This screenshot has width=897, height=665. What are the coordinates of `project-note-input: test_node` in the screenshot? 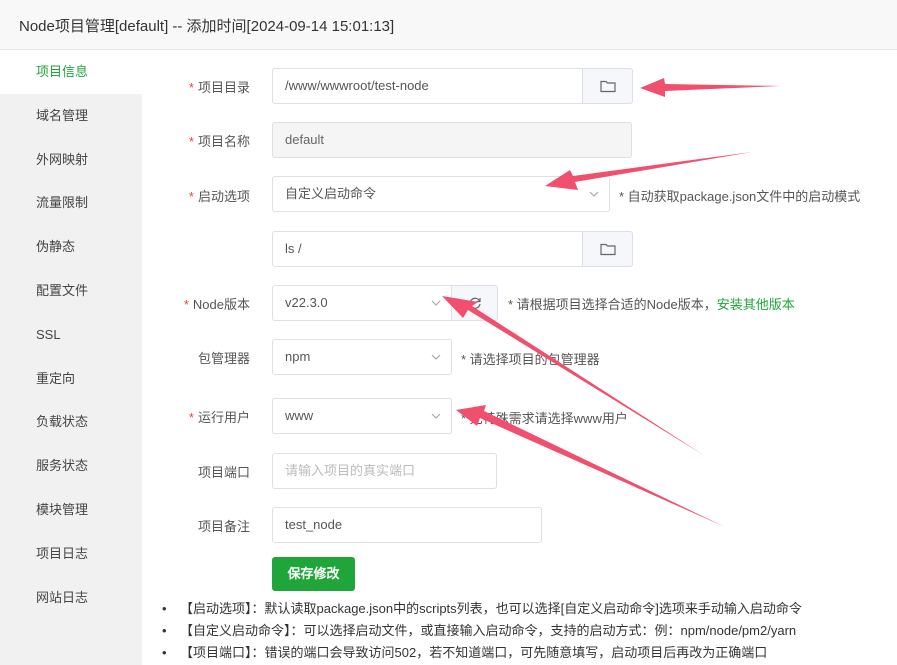 It's located at (407, 525).